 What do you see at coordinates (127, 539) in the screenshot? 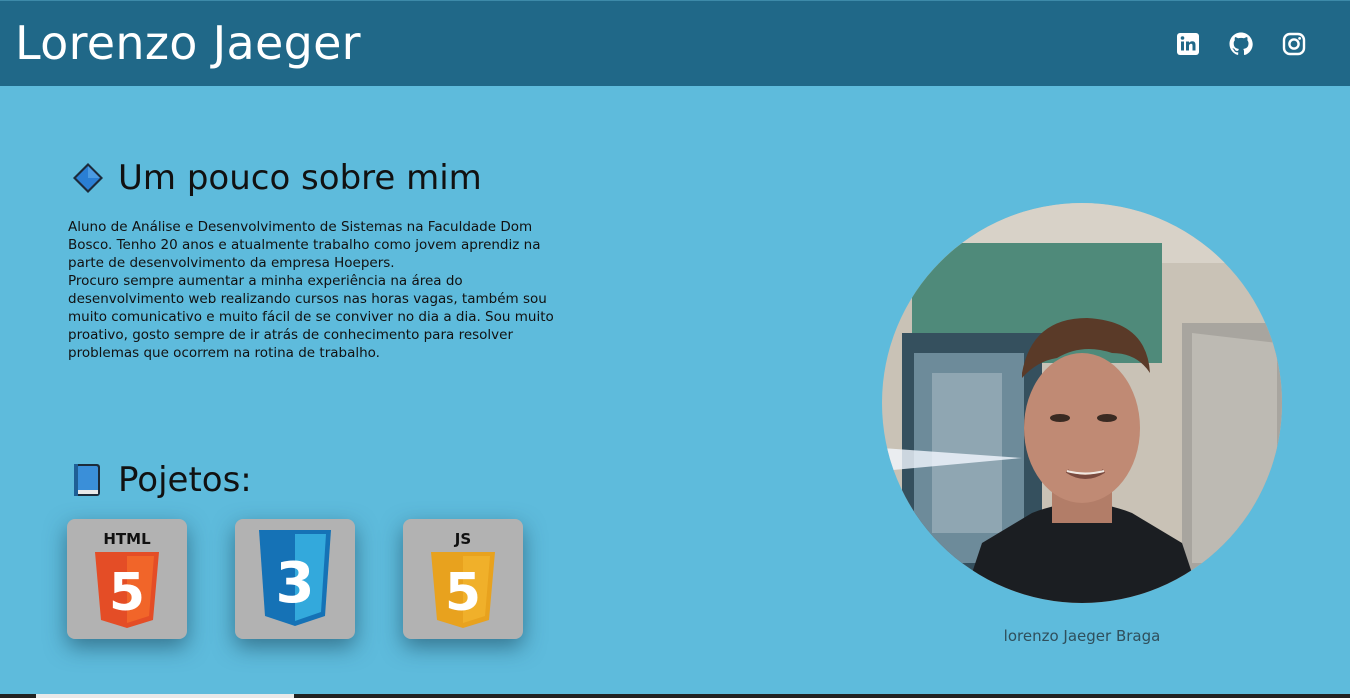
I see `html-label: HTML` at bounding box center [127, 539].